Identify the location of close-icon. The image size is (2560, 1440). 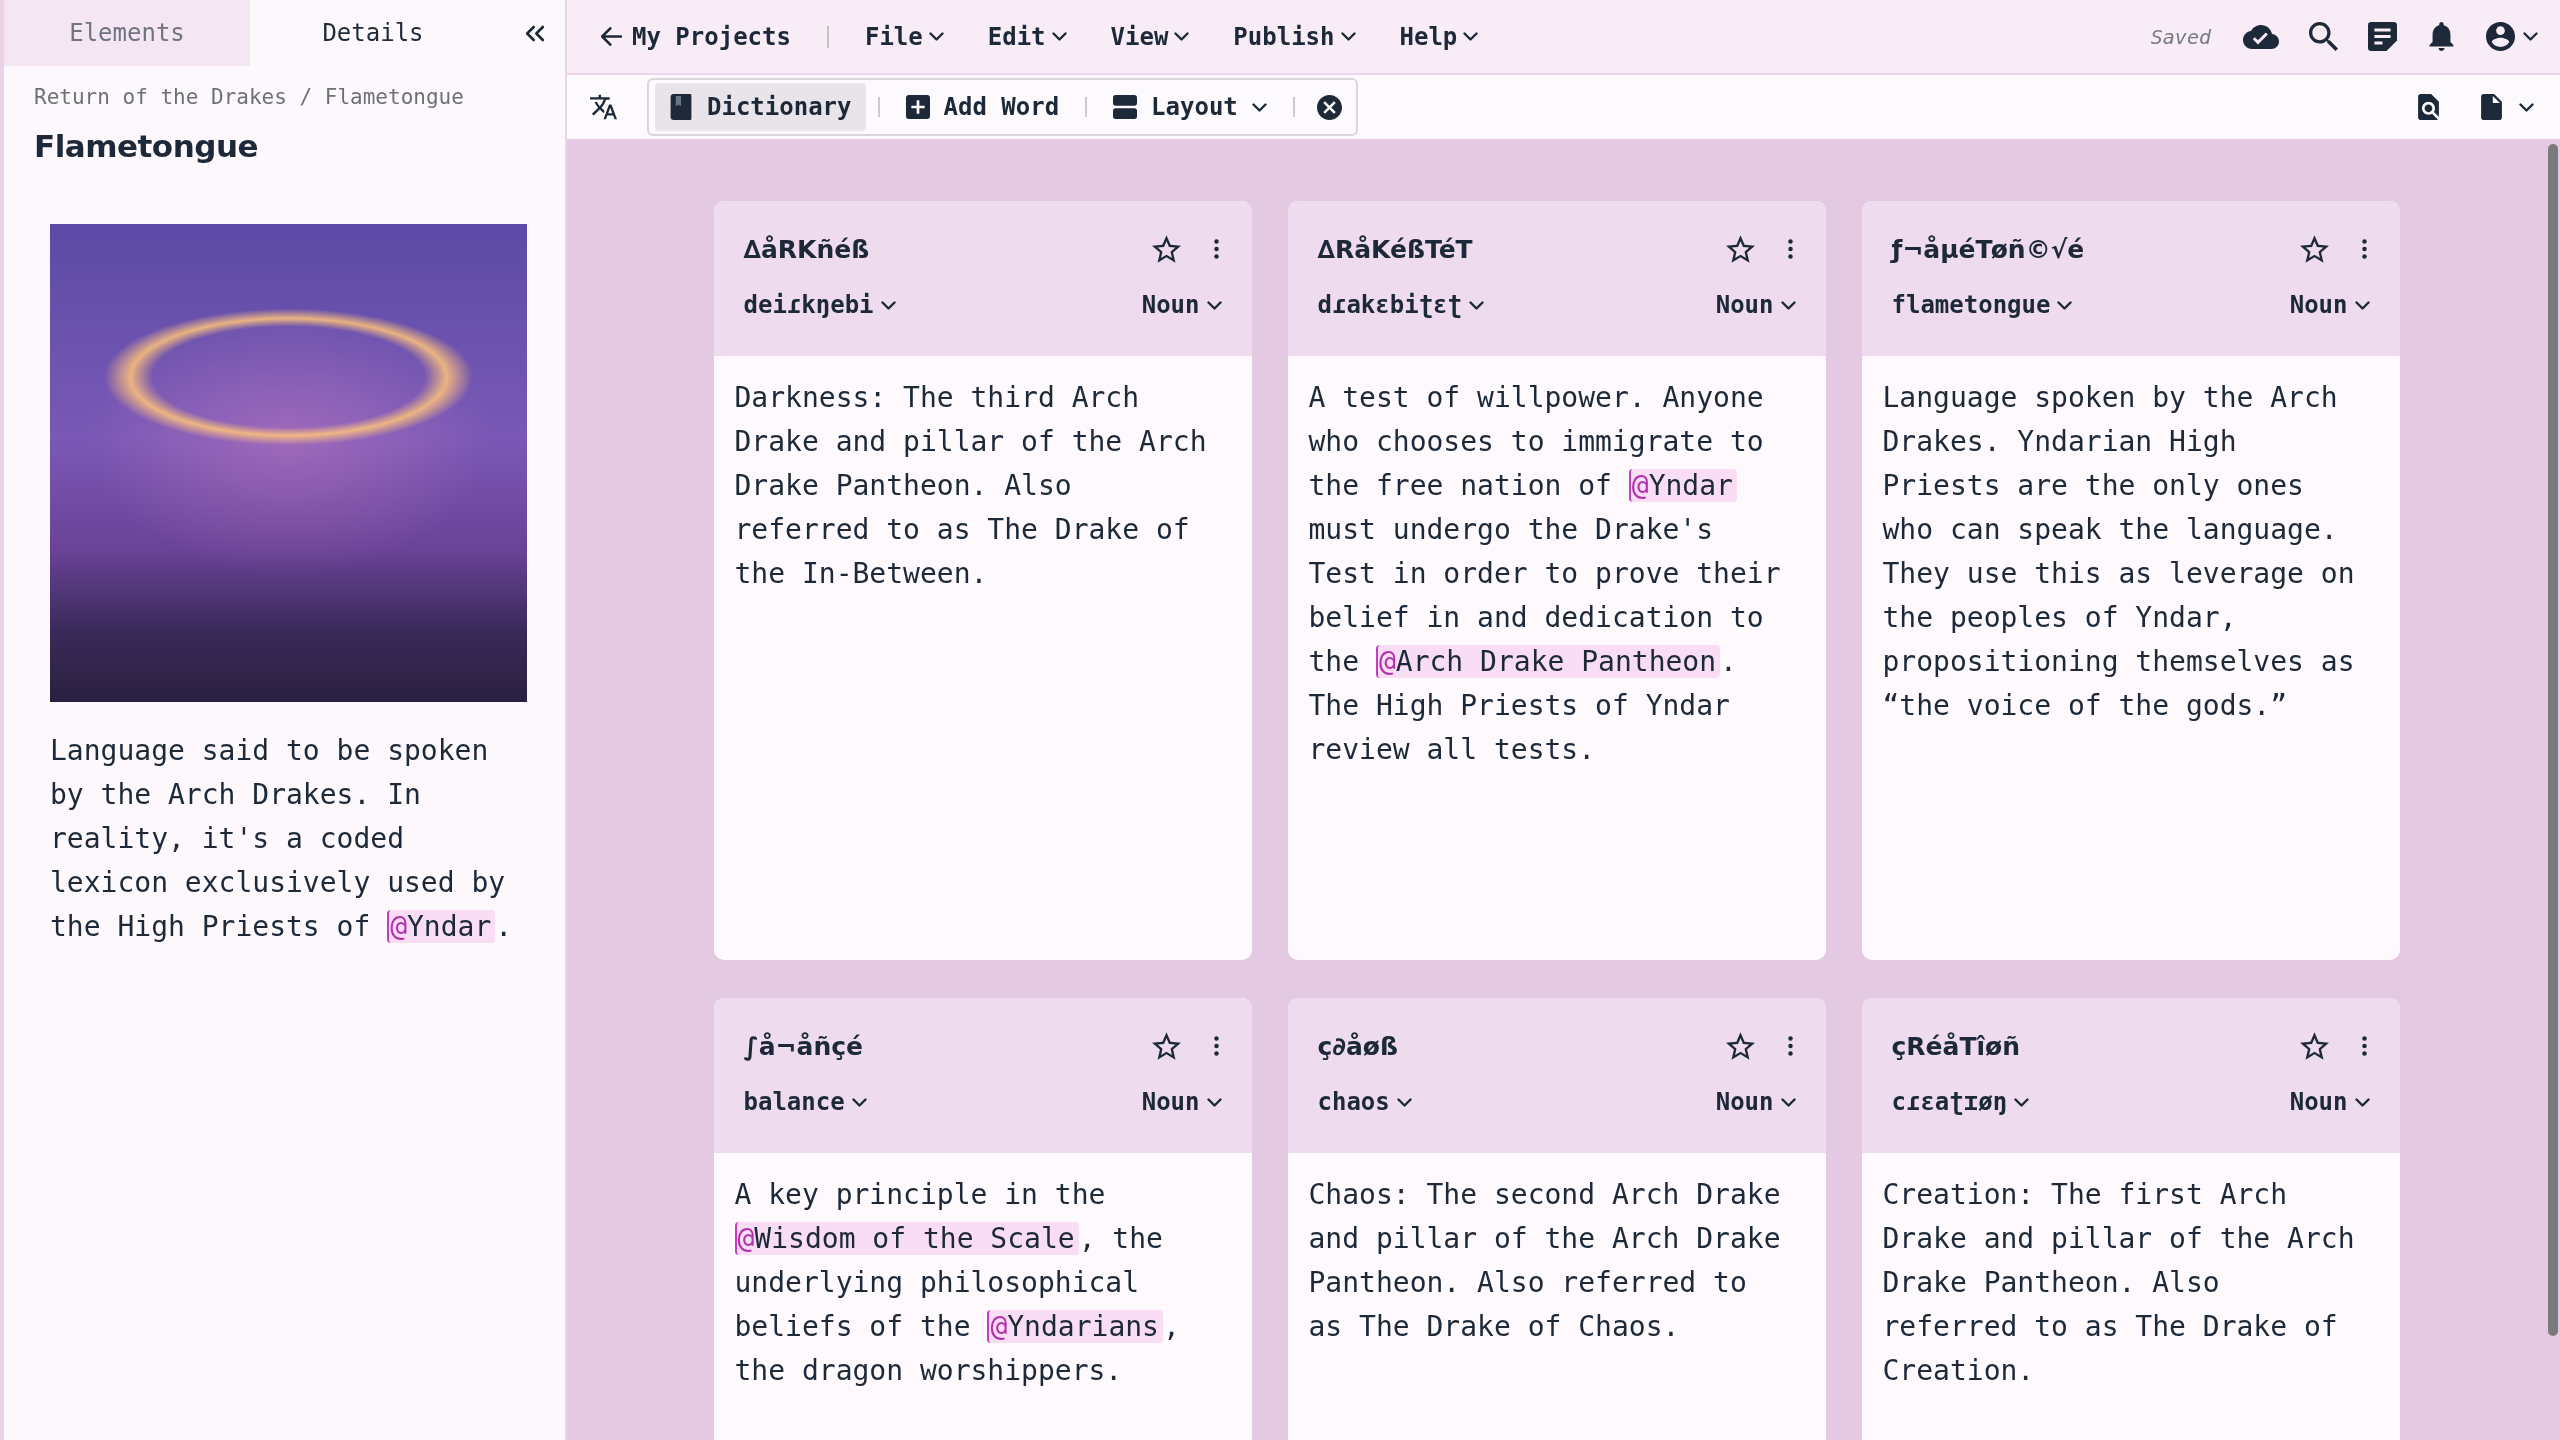
(1329, 107).